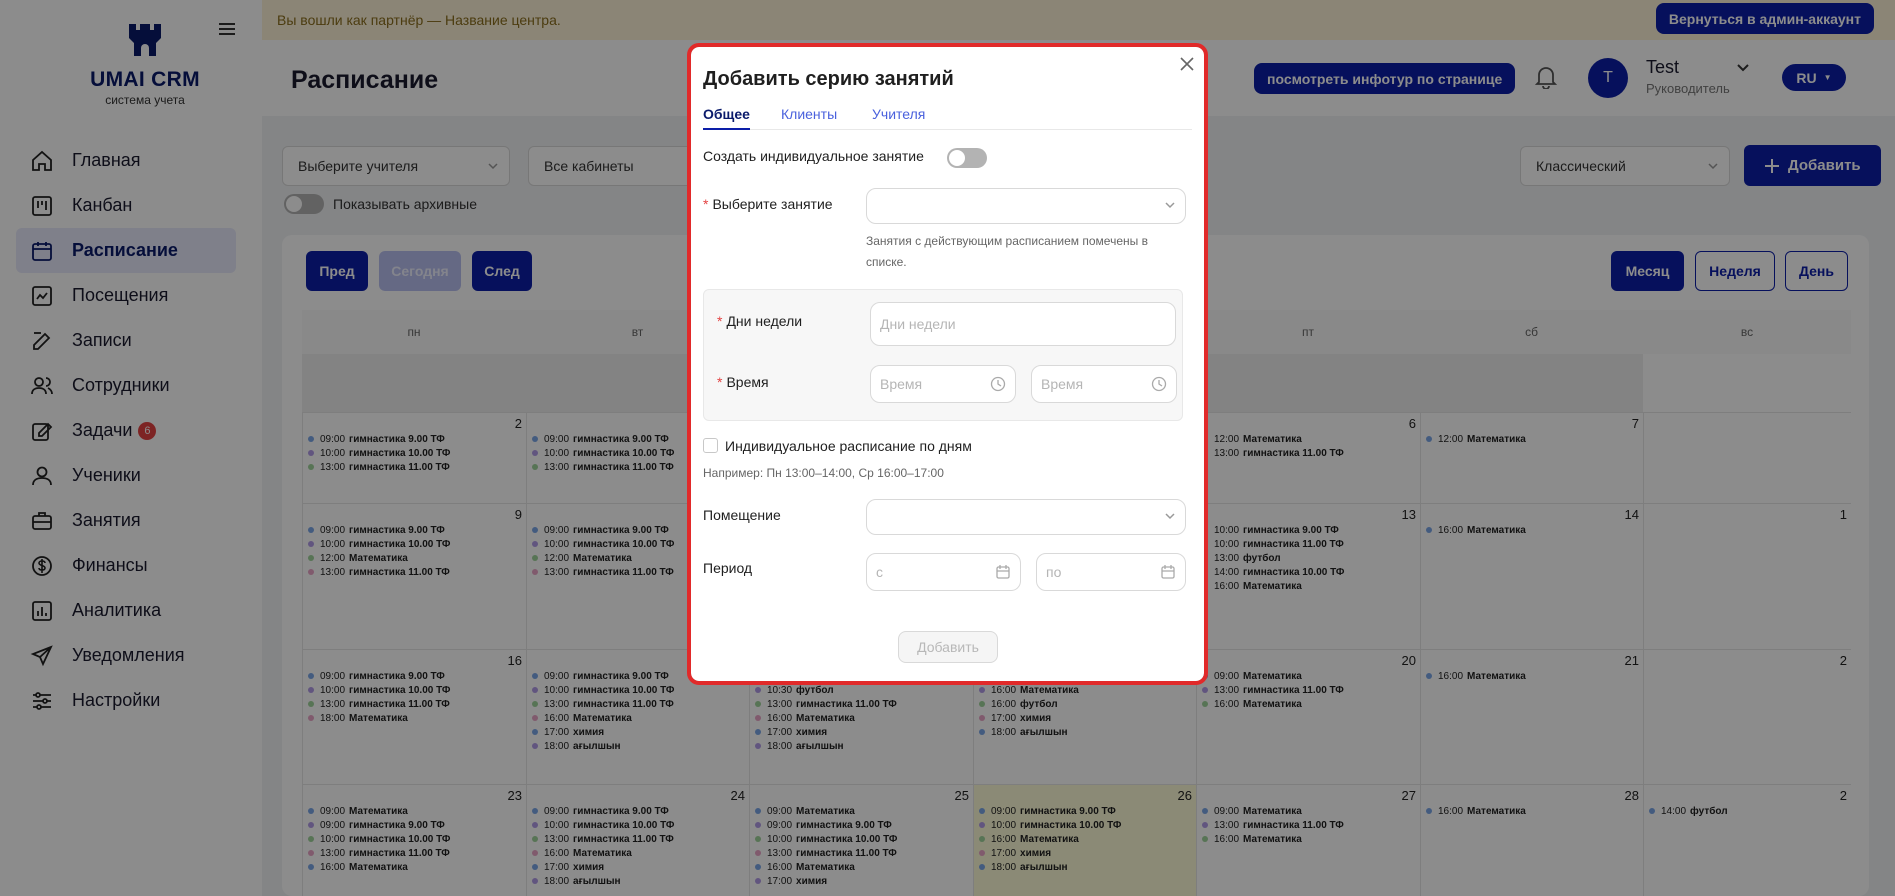 Image resolution: width=1895 pixels, height=896 pixels. Describe the element at coordinates (901, 384) in the screenshot. I see `time-from-placeholder: Время` at that location.